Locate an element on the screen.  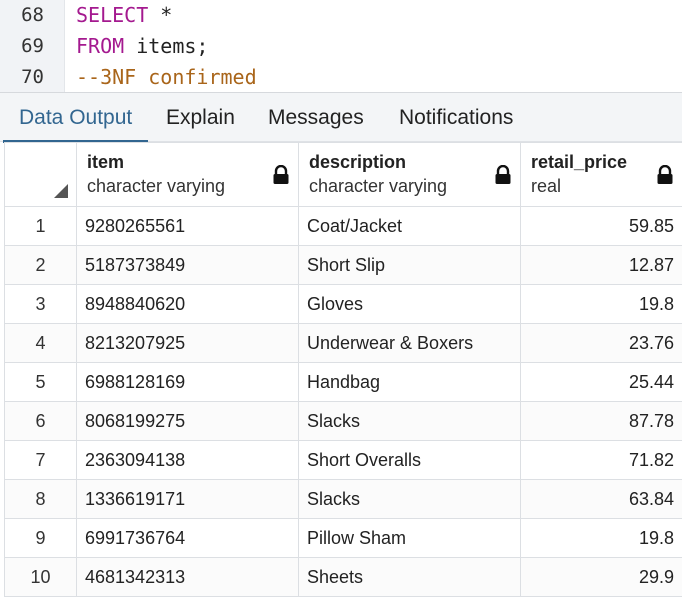
row-number: 10 is located at coordinates (40, 577).